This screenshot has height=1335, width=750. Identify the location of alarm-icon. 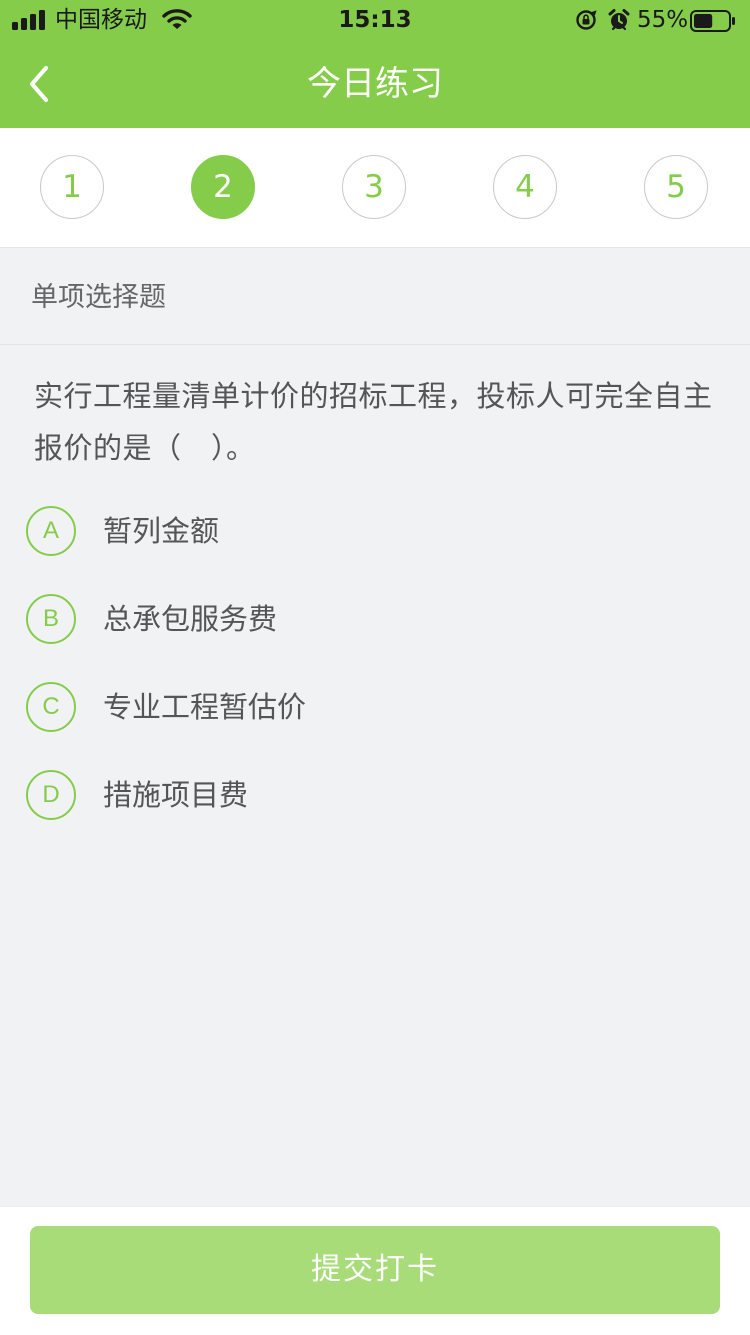
(619, 20).